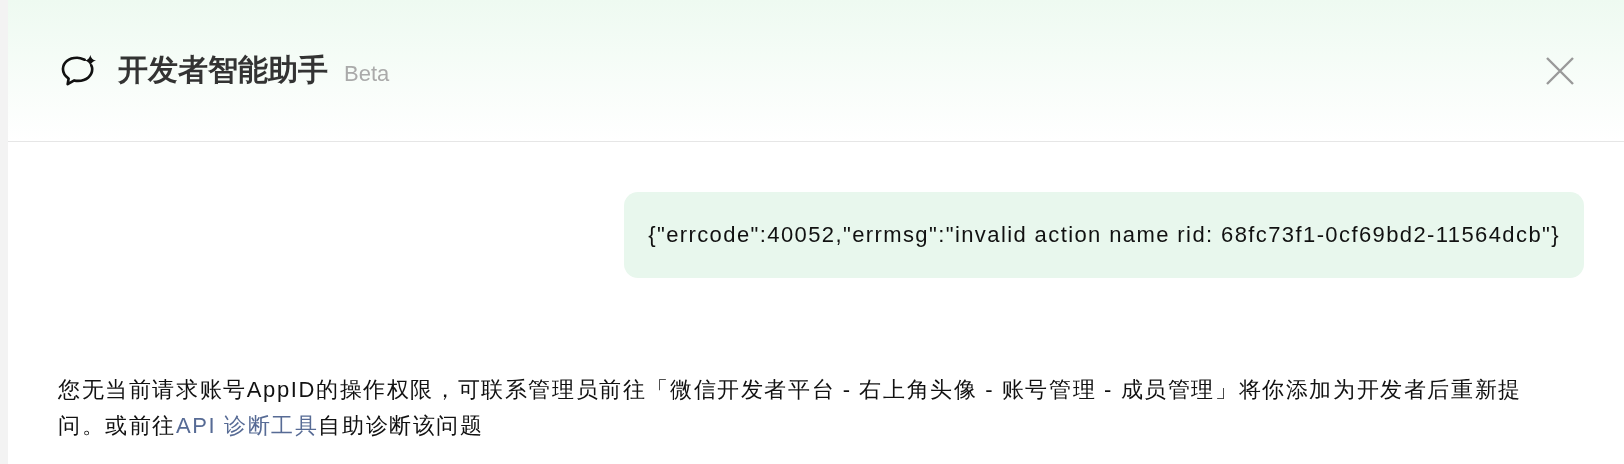  I want to click on diagnostic-tool-link: API 诊断工具, so click(247, 425).